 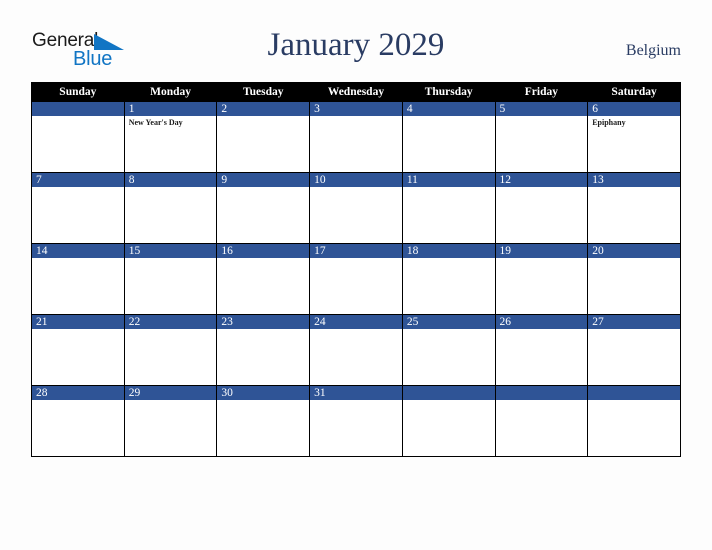 I want to click on day-number: 18, so click(x=448, y=251).